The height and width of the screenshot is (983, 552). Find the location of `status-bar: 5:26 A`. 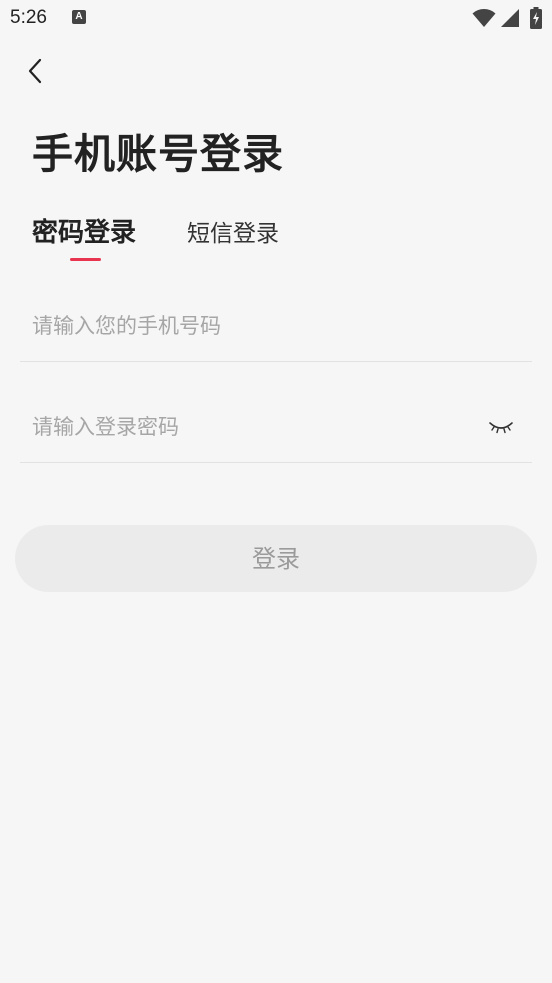

status-bar: 5:26 A is located at coordinates (276, 18).